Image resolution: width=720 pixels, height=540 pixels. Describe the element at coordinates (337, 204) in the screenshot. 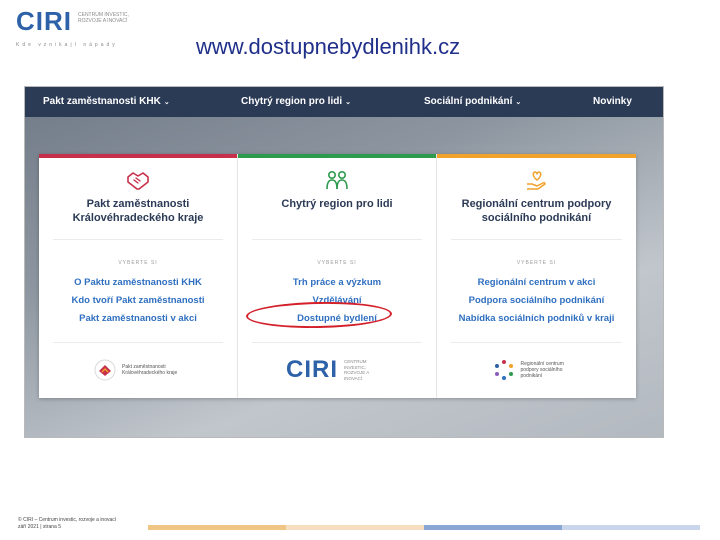

I see `card-title: Chytrý region pro lidi` at that location.